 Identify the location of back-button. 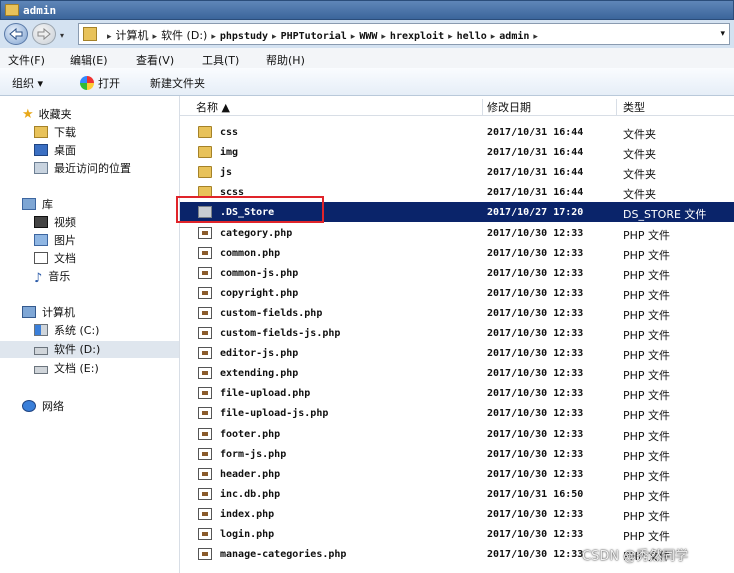
(16, 34).